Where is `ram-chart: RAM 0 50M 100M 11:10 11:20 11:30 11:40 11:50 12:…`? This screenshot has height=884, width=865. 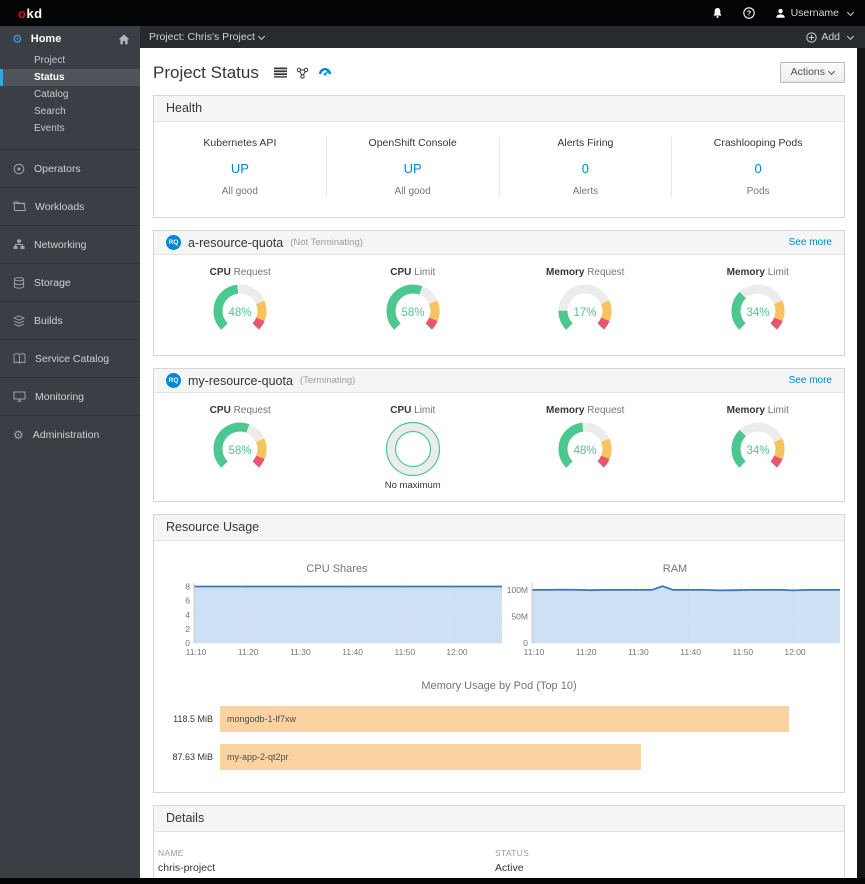 ram-chart: RAM 0 50M 100M 11:10 11:20 11:30 11:40 11:50 12:… is located at coordinates (675, 613).